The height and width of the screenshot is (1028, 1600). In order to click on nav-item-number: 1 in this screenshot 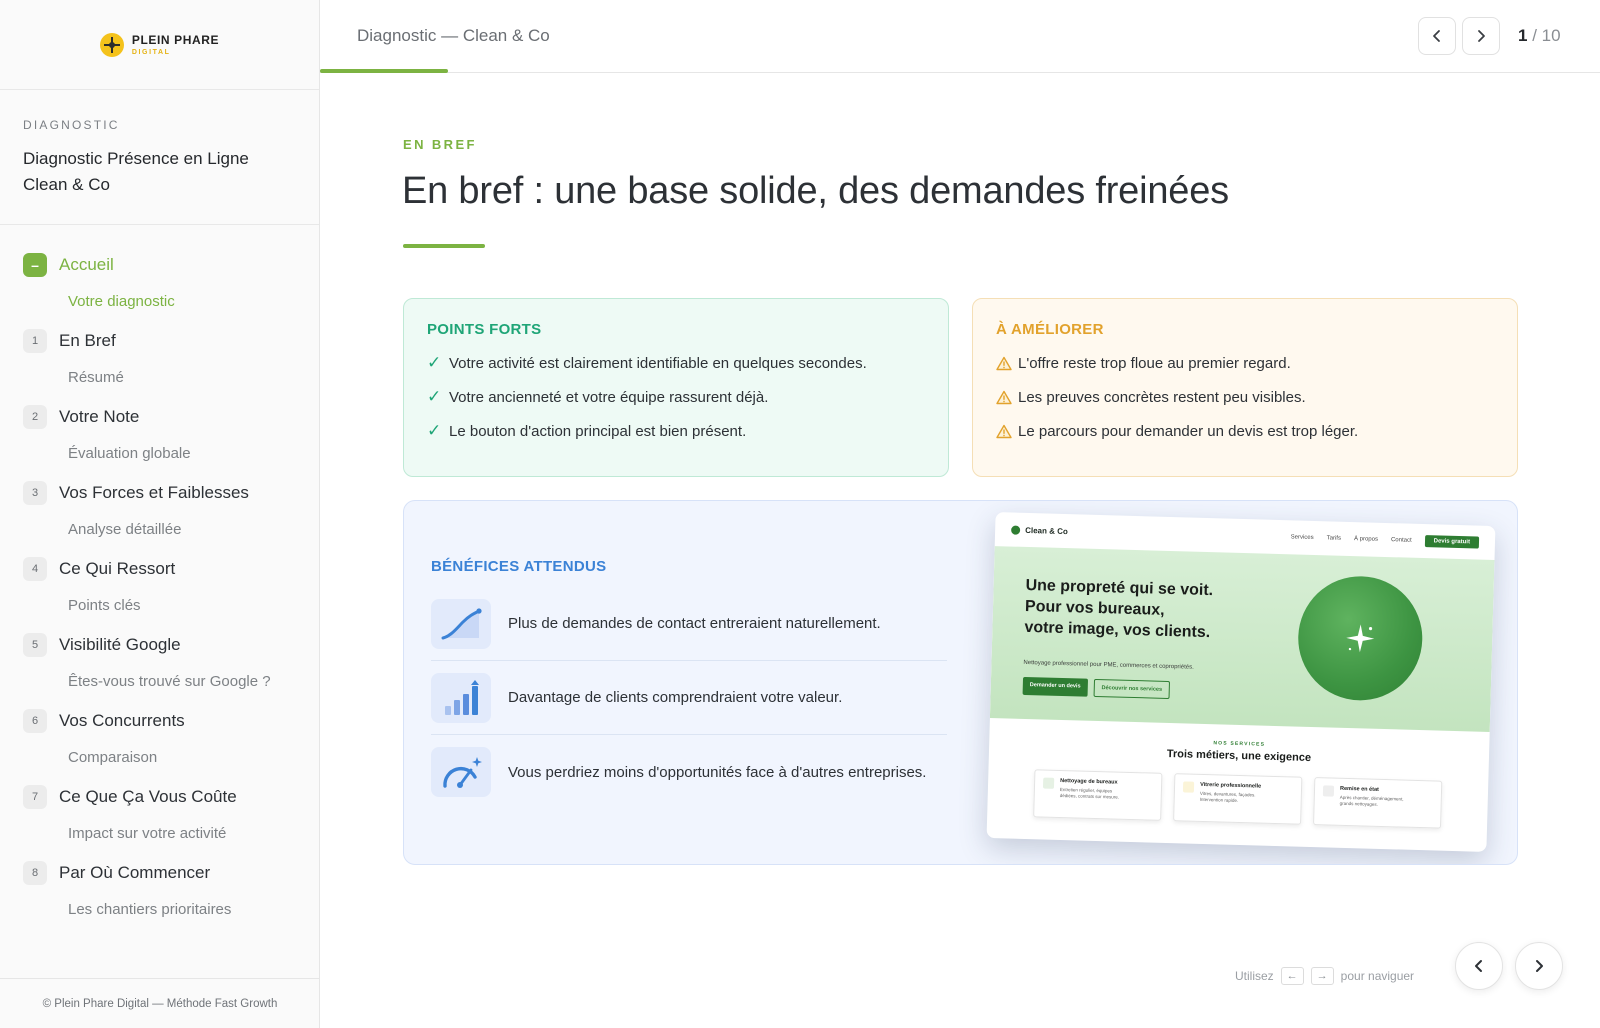, I will do `click(35, 341)`.